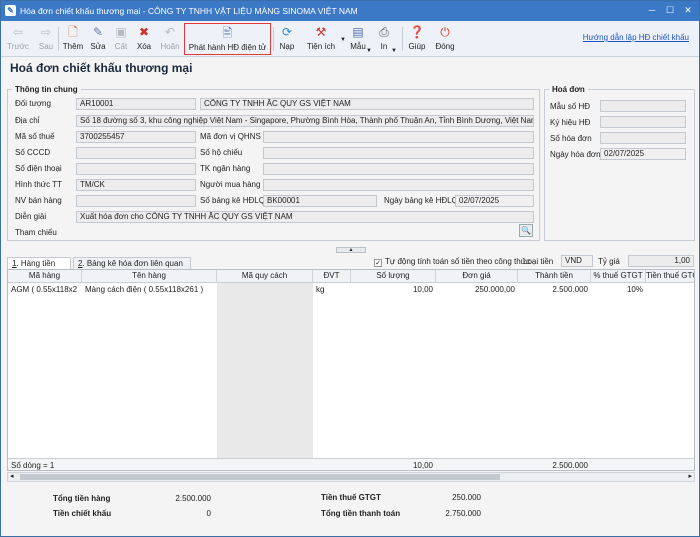  Describe the element at coordinates (27, 120) in the screenshot. I see `address-label: Địa chỉ` at that location.